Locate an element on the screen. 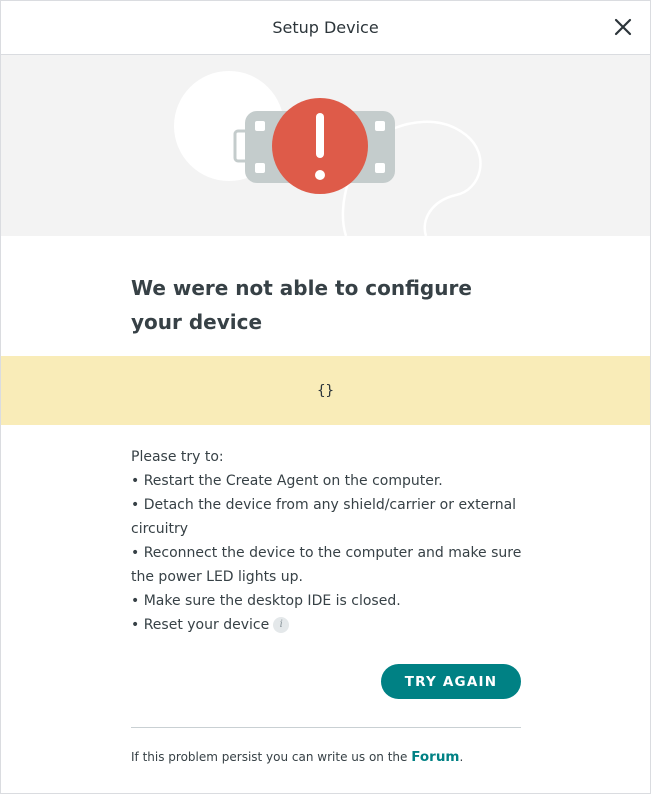 Image resolution: width=651 pixels, height=794 pixels. dialog-header: Setup Device is located at coordinates (325, 28).